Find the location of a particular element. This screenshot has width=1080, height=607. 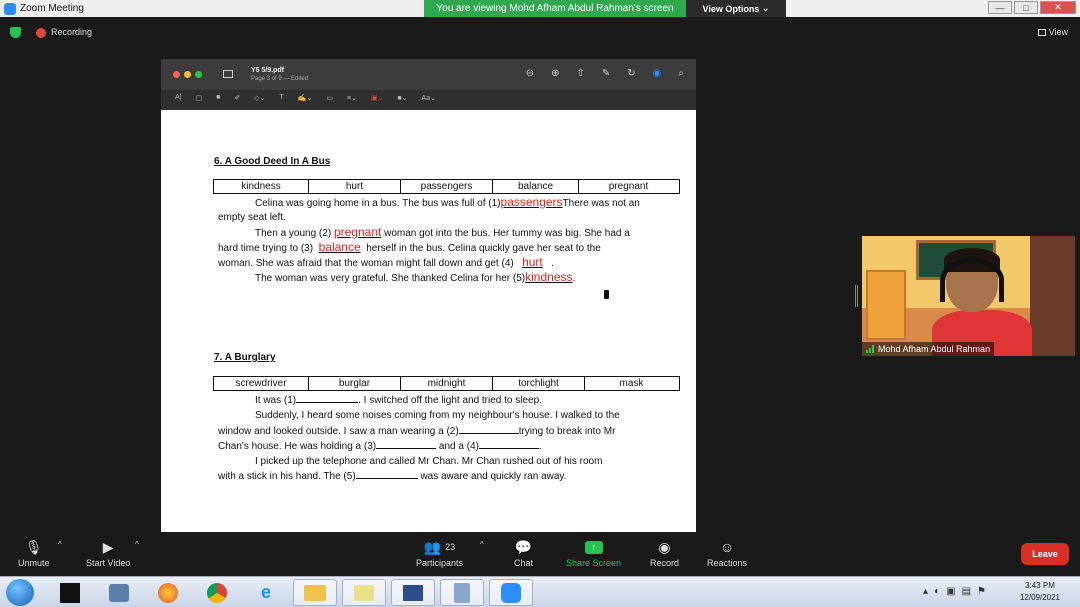

rotate-icon: ↻ is located at coordinates (631, 73).